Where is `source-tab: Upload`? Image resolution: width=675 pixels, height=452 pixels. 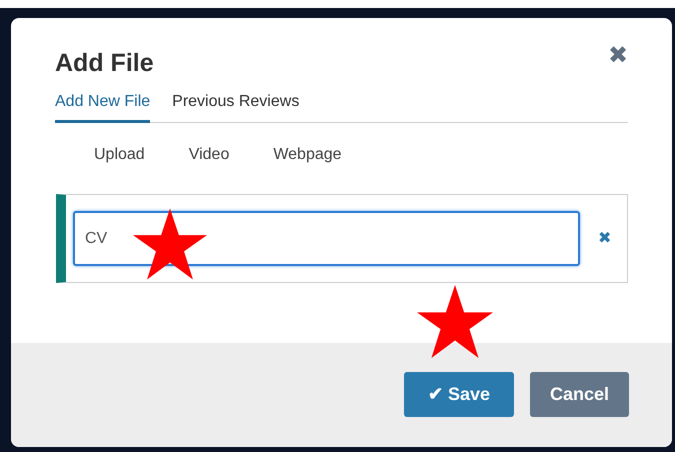
source-tab: Upload is located at coordinates (119, 155).